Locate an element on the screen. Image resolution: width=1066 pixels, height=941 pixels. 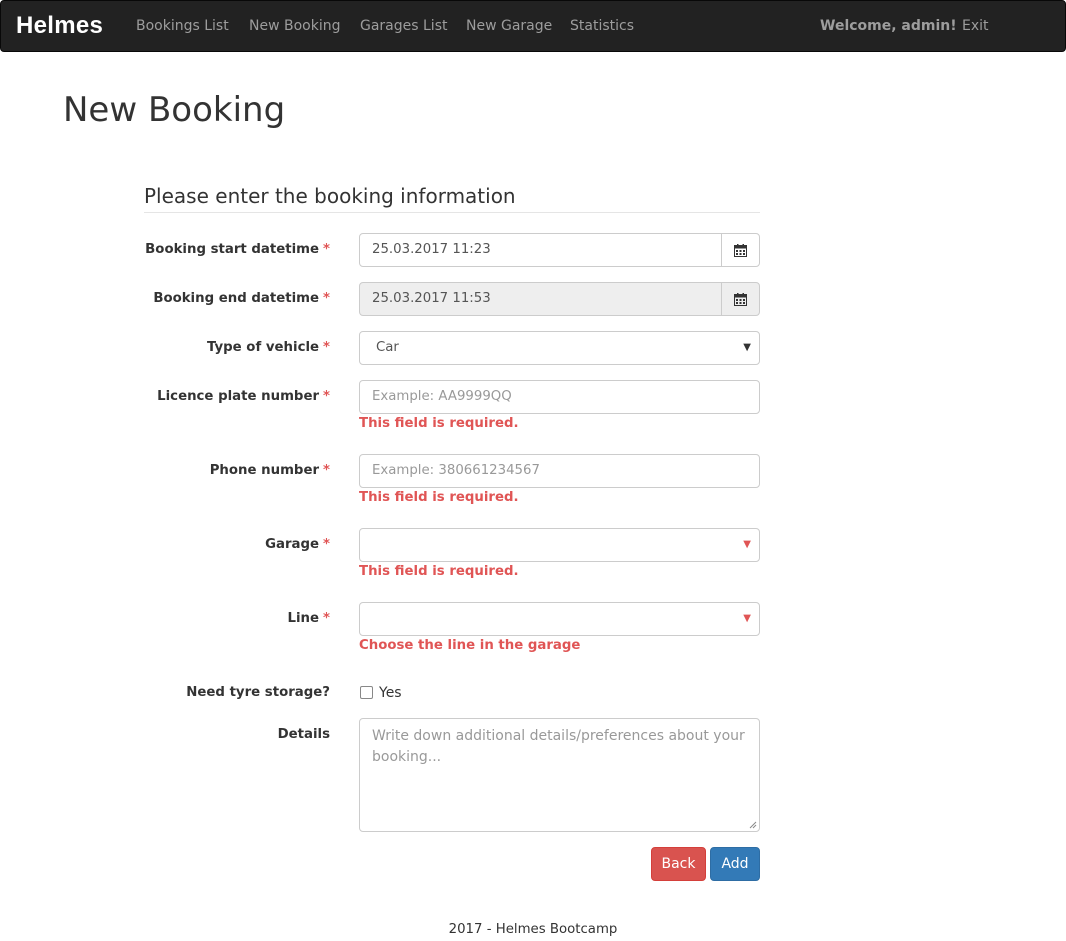
start-datetime-picker-button is located at coordinates (740, 250).